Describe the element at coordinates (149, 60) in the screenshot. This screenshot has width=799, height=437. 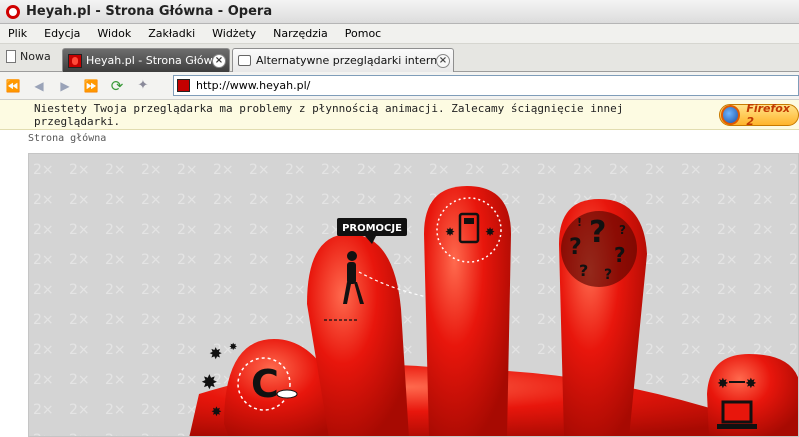
I see `tab-label: Heyah.pl - Strona Główna` at that location.